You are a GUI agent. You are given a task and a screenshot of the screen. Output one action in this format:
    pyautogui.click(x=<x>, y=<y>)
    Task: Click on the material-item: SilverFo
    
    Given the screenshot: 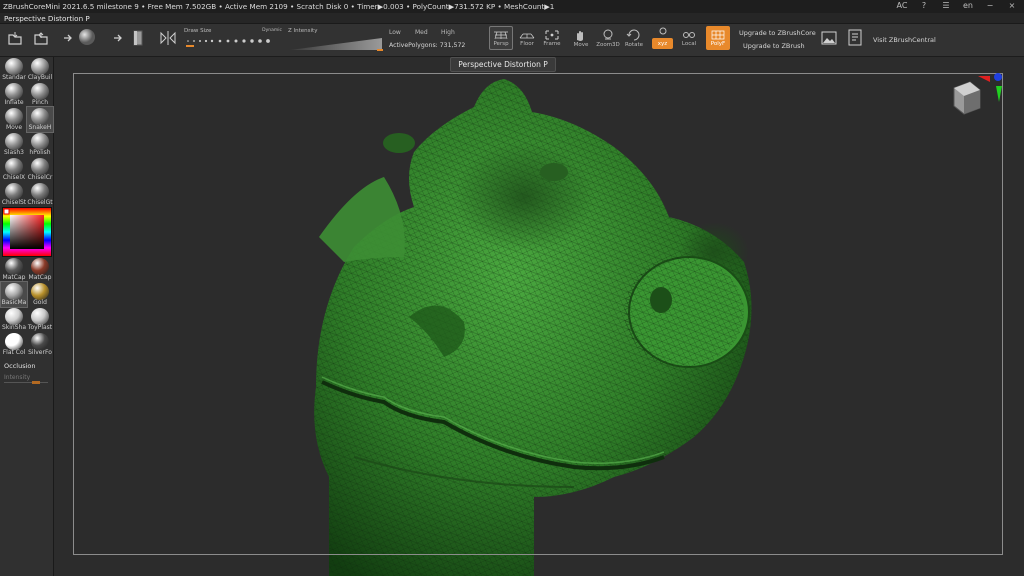 What is the action you would take?
    pyautogui.click(x=40, y=344)
    